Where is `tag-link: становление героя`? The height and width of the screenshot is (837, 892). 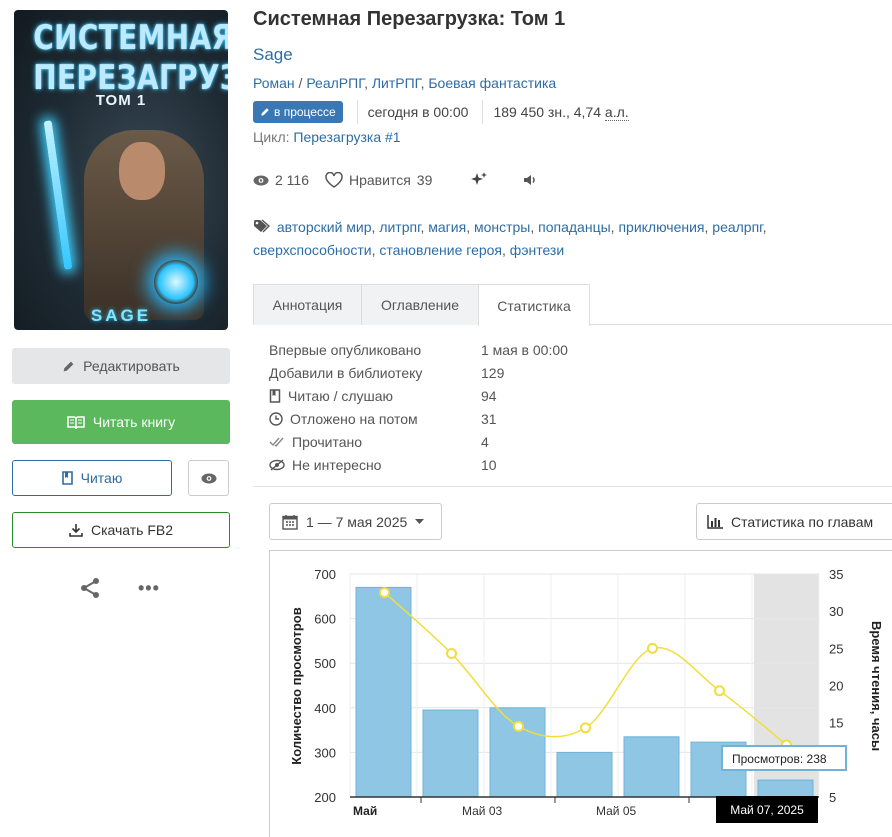 tag-link: становление героя is located at coordinates (440, 250).